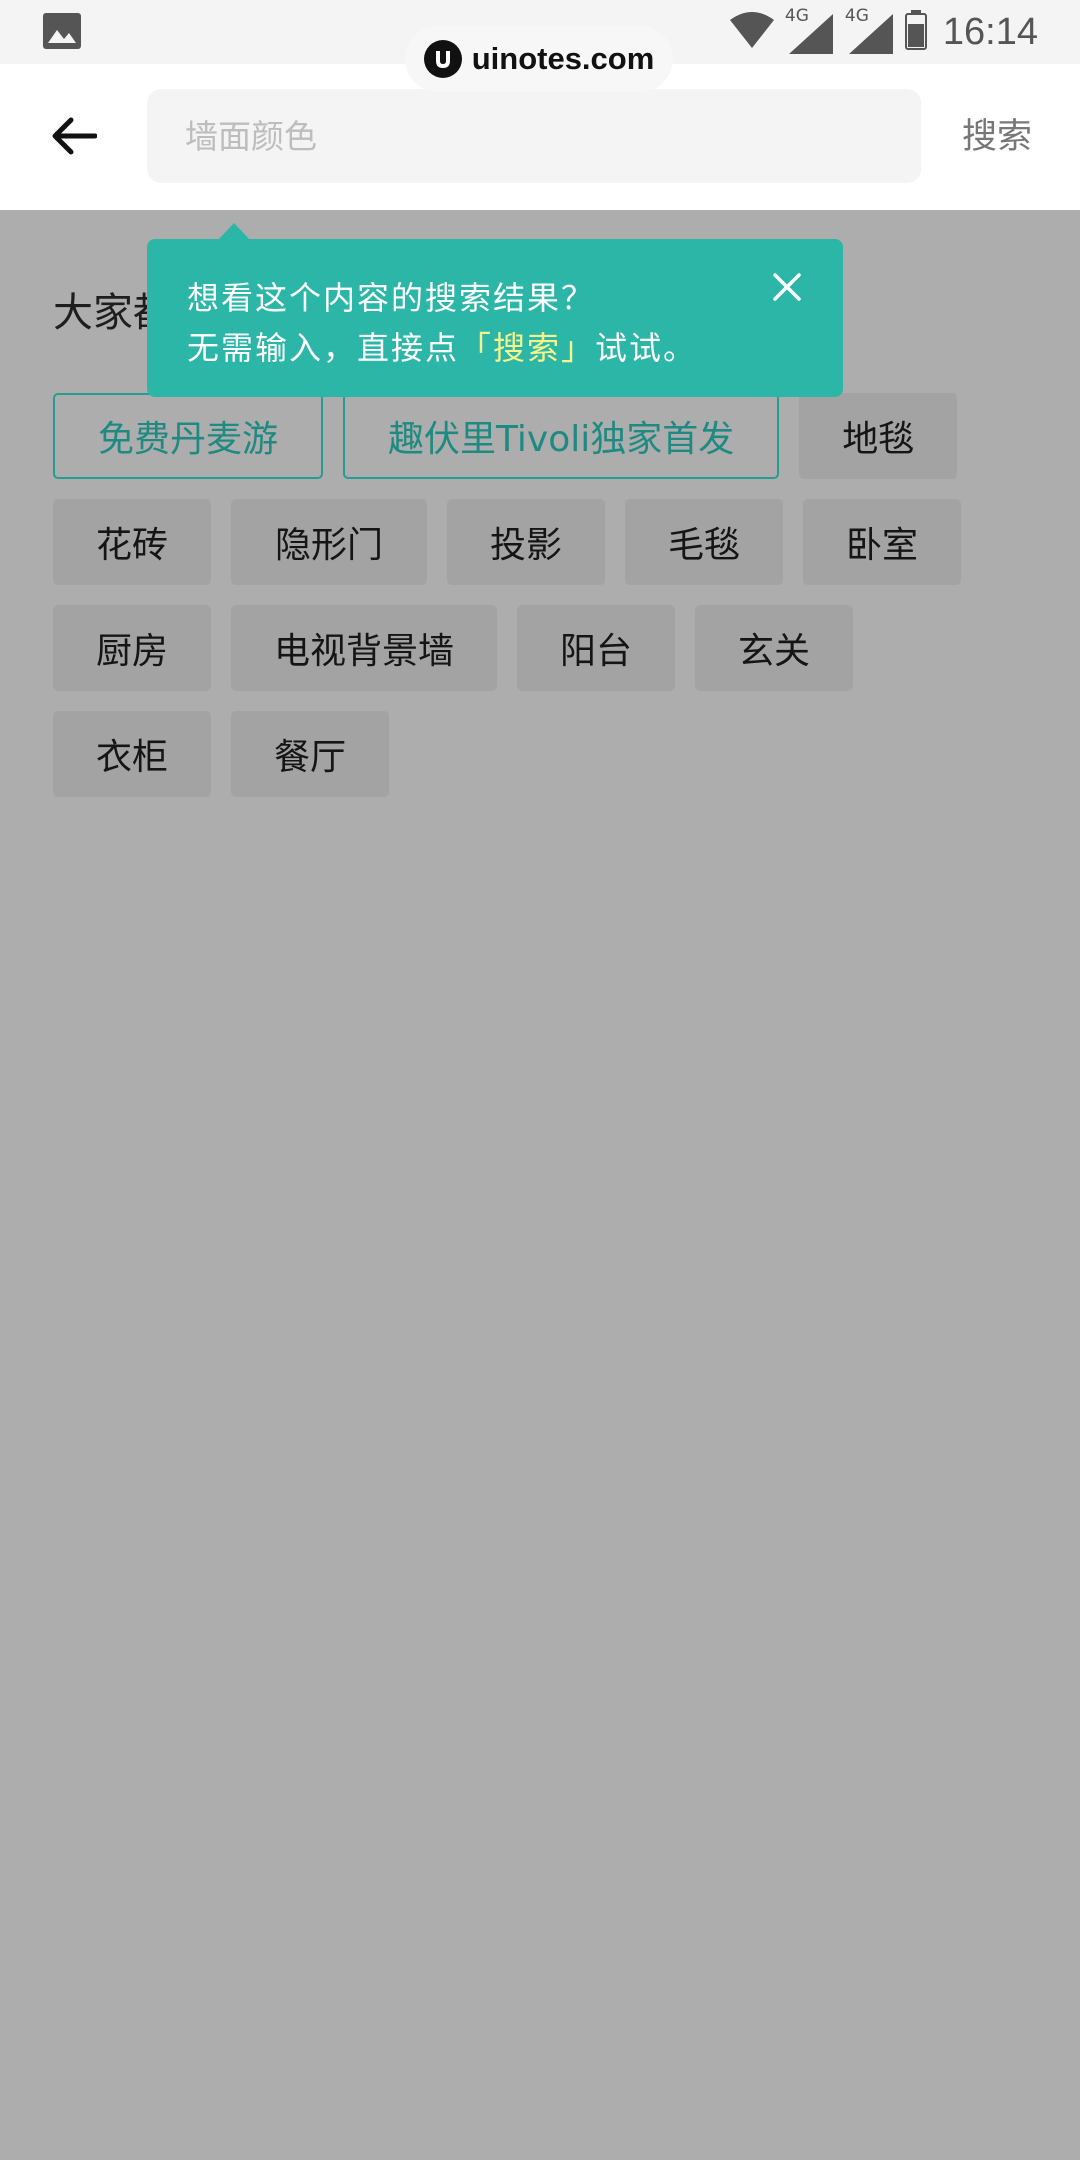  Describe the element at coordinates (997, 133) in the screenshot. I see `search-button: 搜索` at that location.